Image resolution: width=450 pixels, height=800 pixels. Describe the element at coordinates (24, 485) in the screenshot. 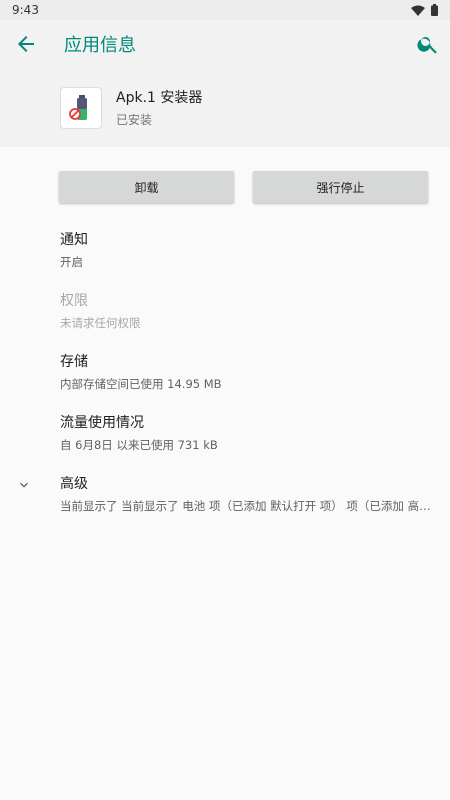

I see `chevron-down-icon` at that location.